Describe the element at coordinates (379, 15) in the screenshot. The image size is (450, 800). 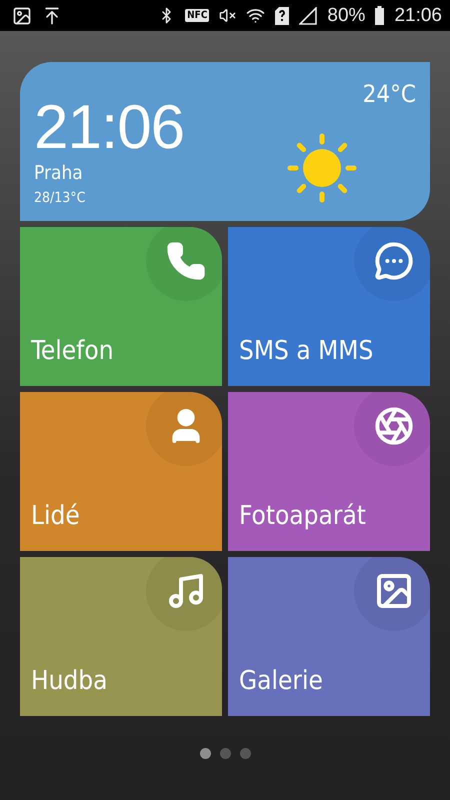
I see `battery-icon` at that location.